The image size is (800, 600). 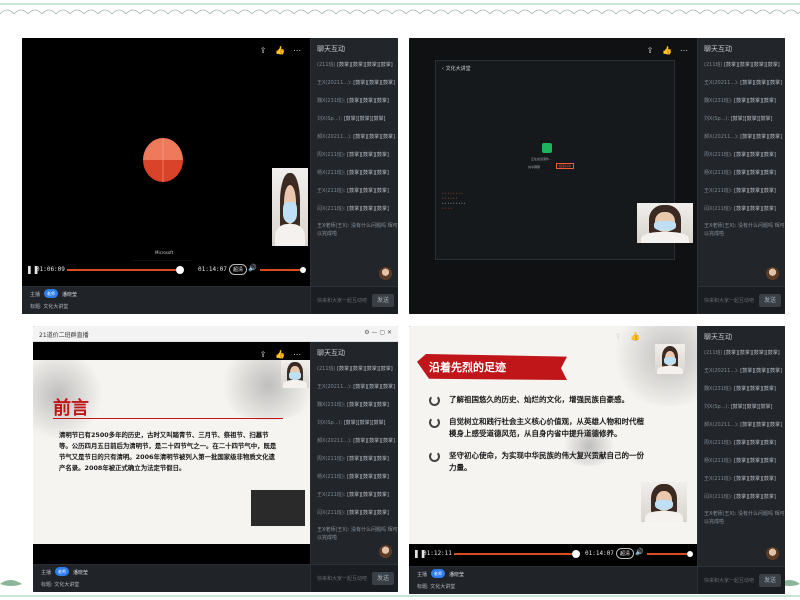 I want to click on bullet-item: 了解祖国悠久的历史、灿烂的文化，增强民族自豪感。, so click(x=539, y=400).